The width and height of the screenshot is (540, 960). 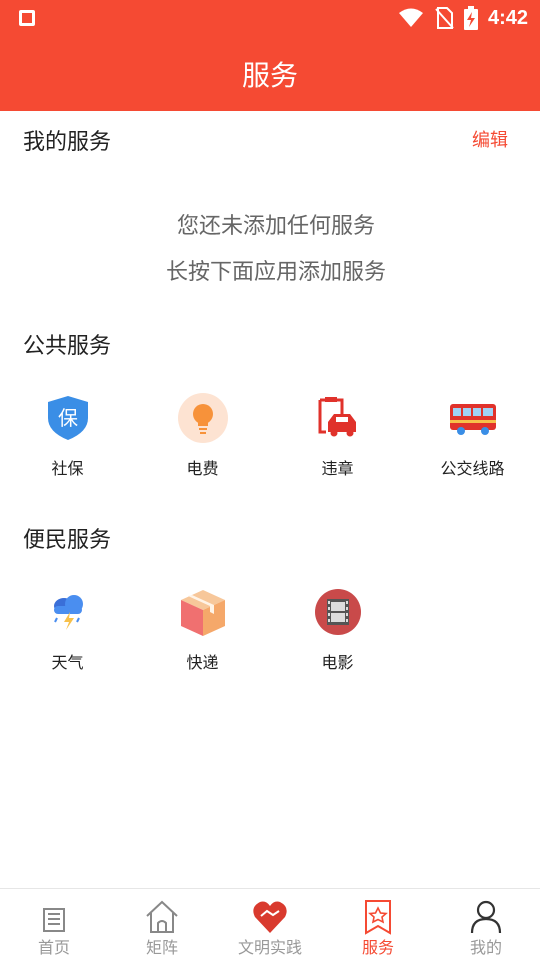 What do you see at coordinates (337, 662) in the screenshot?
I see `service-label: 电影` at bounding box center [337, 662].